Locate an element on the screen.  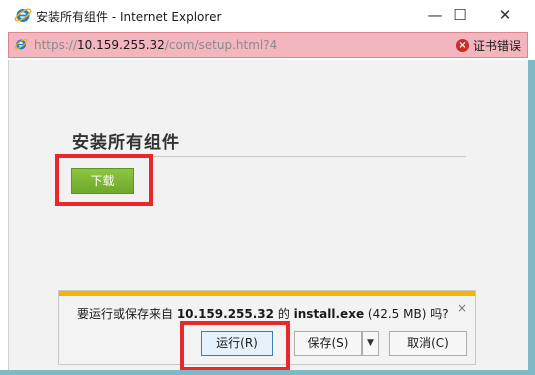
url-scheme: https:// is located at coordinates (56, 45).